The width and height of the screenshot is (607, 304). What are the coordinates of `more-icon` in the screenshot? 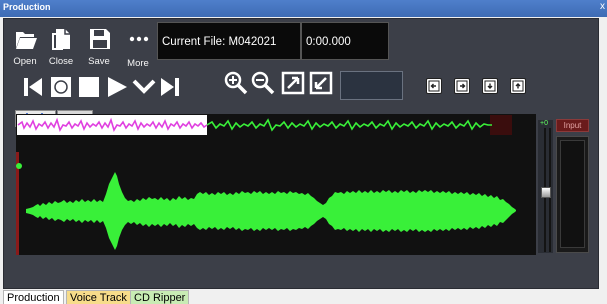 It's located at (139, 39).